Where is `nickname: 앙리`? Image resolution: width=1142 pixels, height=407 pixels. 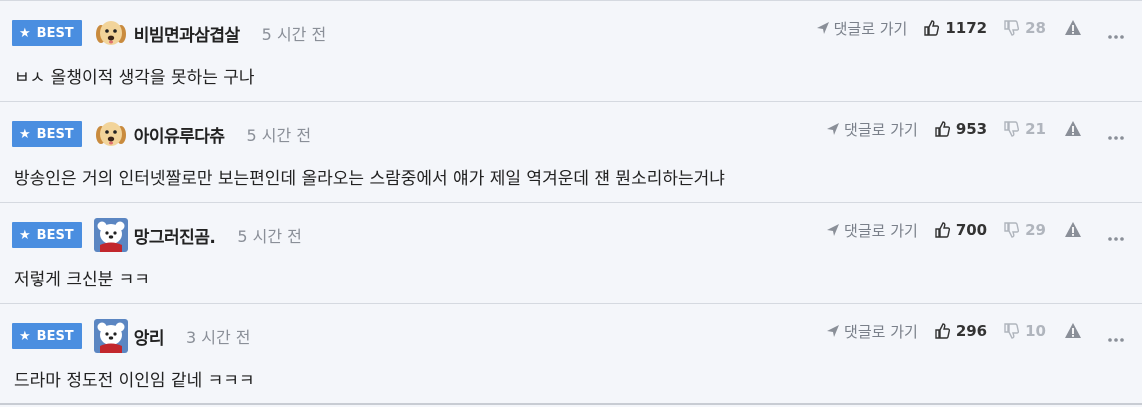 nickname: 앙리 is located at coordinates (149, 336).